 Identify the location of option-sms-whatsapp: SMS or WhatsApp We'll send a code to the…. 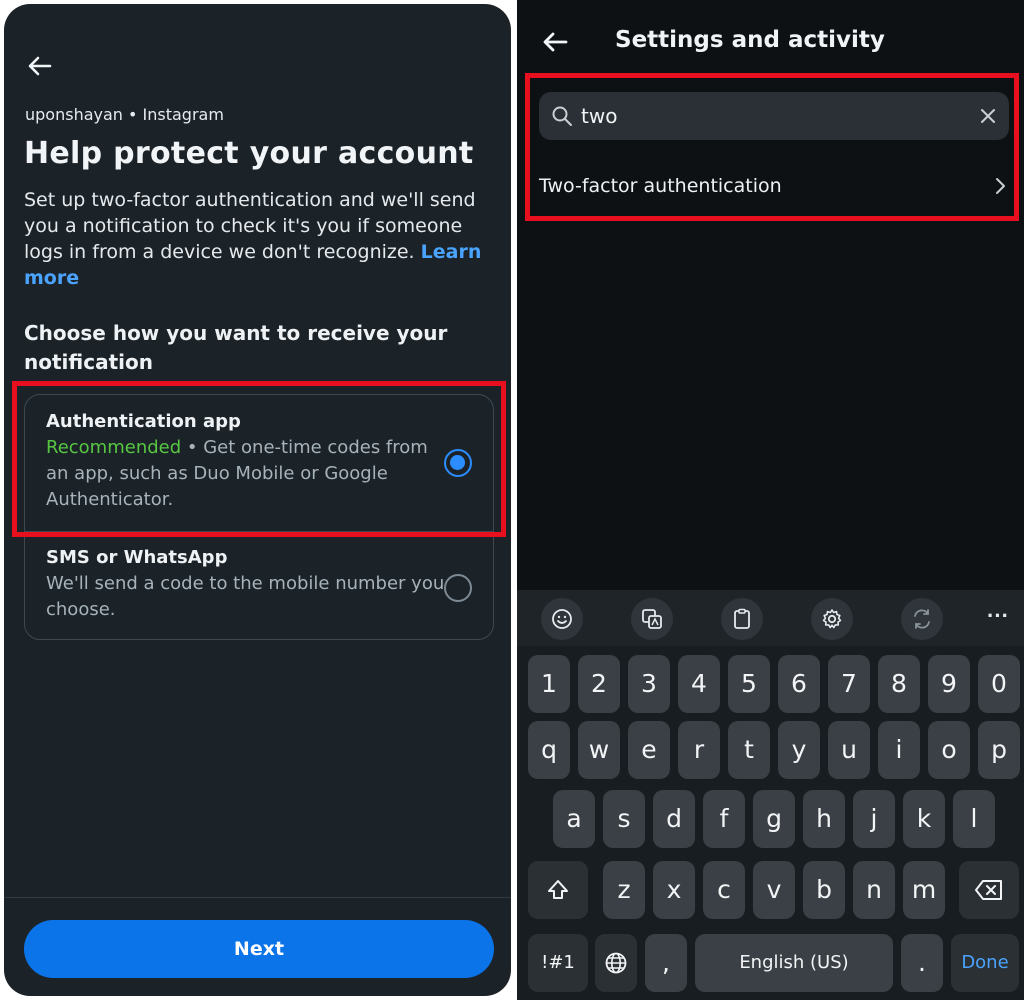
(246, 584).